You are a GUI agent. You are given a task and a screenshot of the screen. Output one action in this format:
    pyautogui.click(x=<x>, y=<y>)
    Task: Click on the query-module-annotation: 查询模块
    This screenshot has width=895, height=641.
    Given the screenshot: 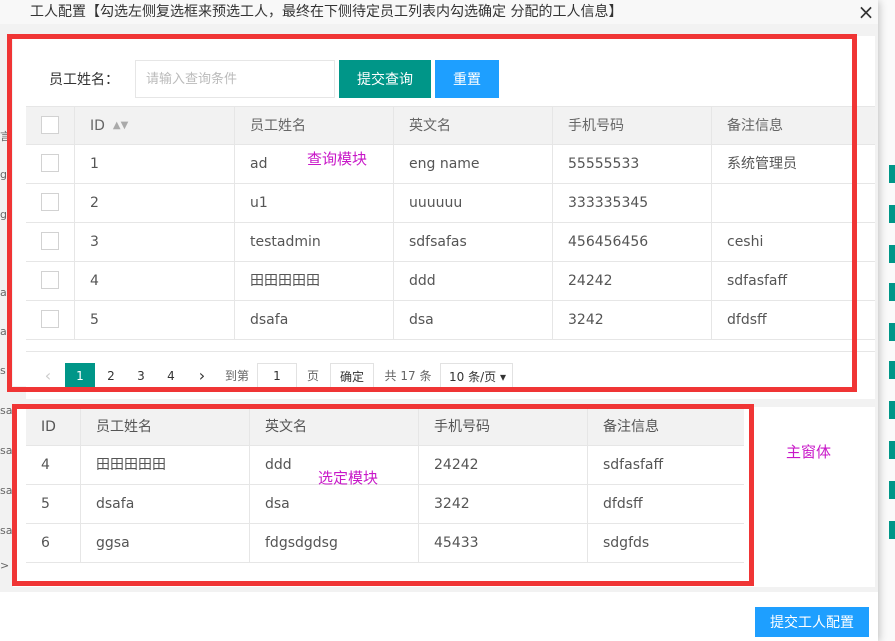 What is the action you would take?
    pyautogui.click(x=337, y=159)
    